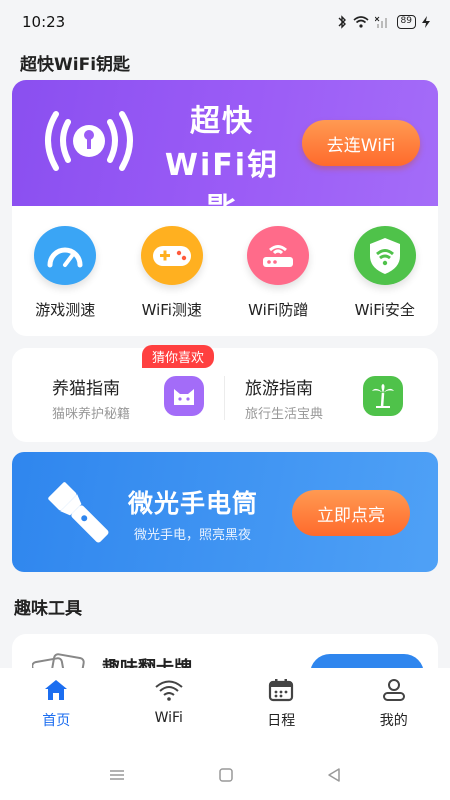 This screenshot has height=800, width=450. I want to click on guide-travel: 旅游指南 旅行生活宝典, so click(345, 399).